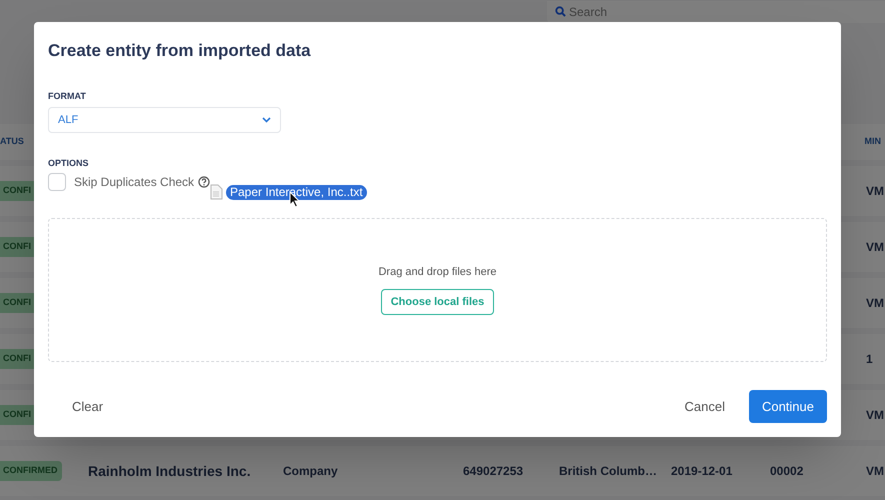  Describe the element at coordinates (787, 406) in the screenshot. I see `continue-button: Continue` at that location.